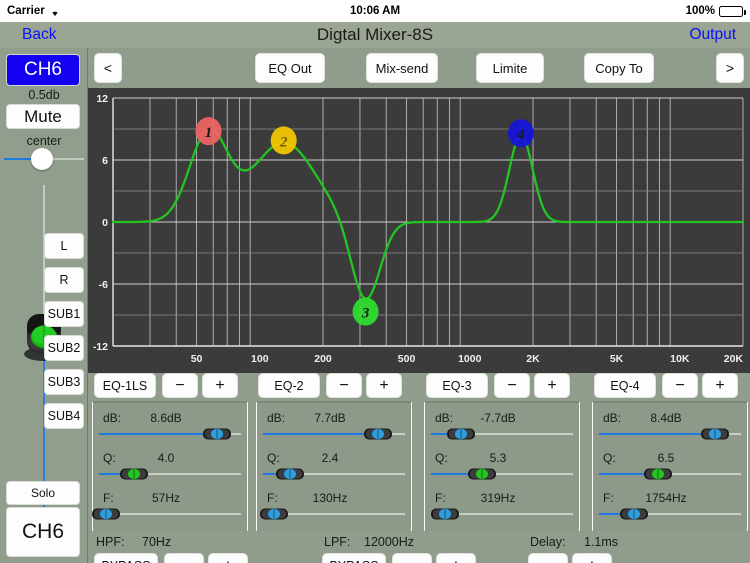 The height and width of the screenshot is (563, 750). What do you see at coordinates (105, 161) in the screenshot?
I see `svg-text: 6` at bounding box center [105, 161].